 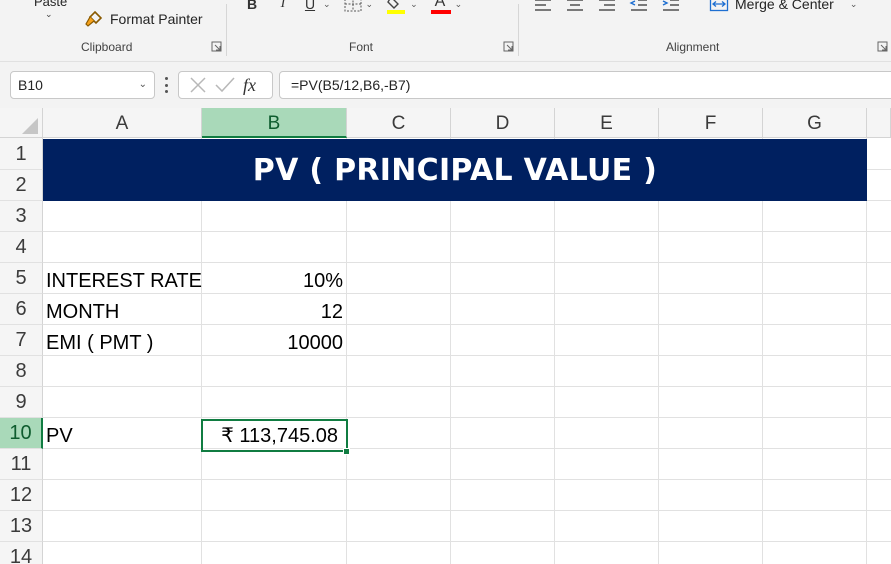 What do you see at coordinates (879, 123) in the screenshot?
I see `column-header-partial` at bounding box center [879, 123].